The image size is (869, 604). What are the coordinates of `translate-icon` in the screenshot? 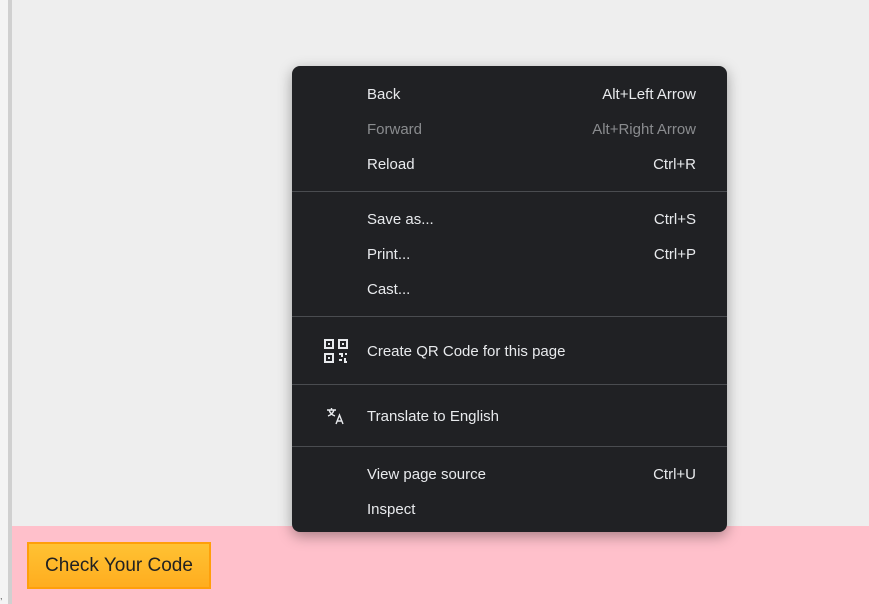 It's located at (336, 416).